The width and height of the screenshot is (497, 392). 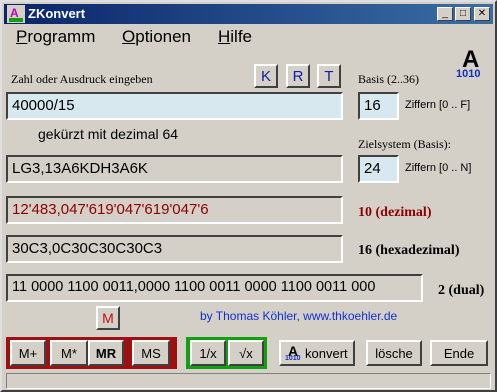 I want to click on logo-subscript: 1010, so click(x=468, y=74).